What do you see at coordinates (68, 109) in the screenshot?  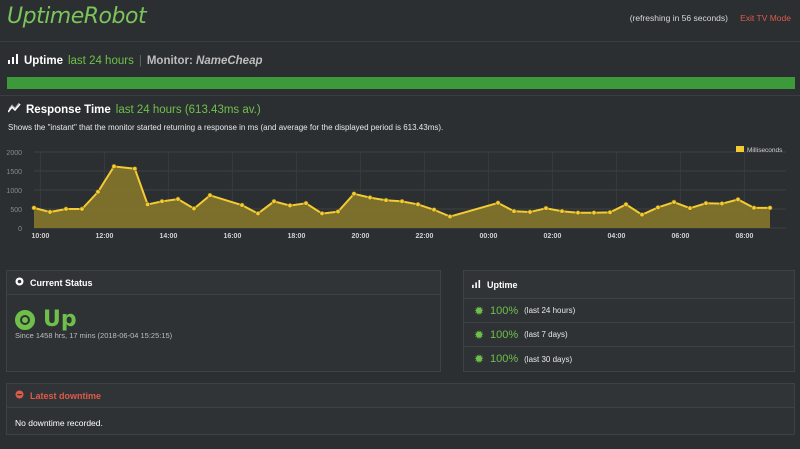 I see `response-title: Response Time` at bounding box center [68, 109].